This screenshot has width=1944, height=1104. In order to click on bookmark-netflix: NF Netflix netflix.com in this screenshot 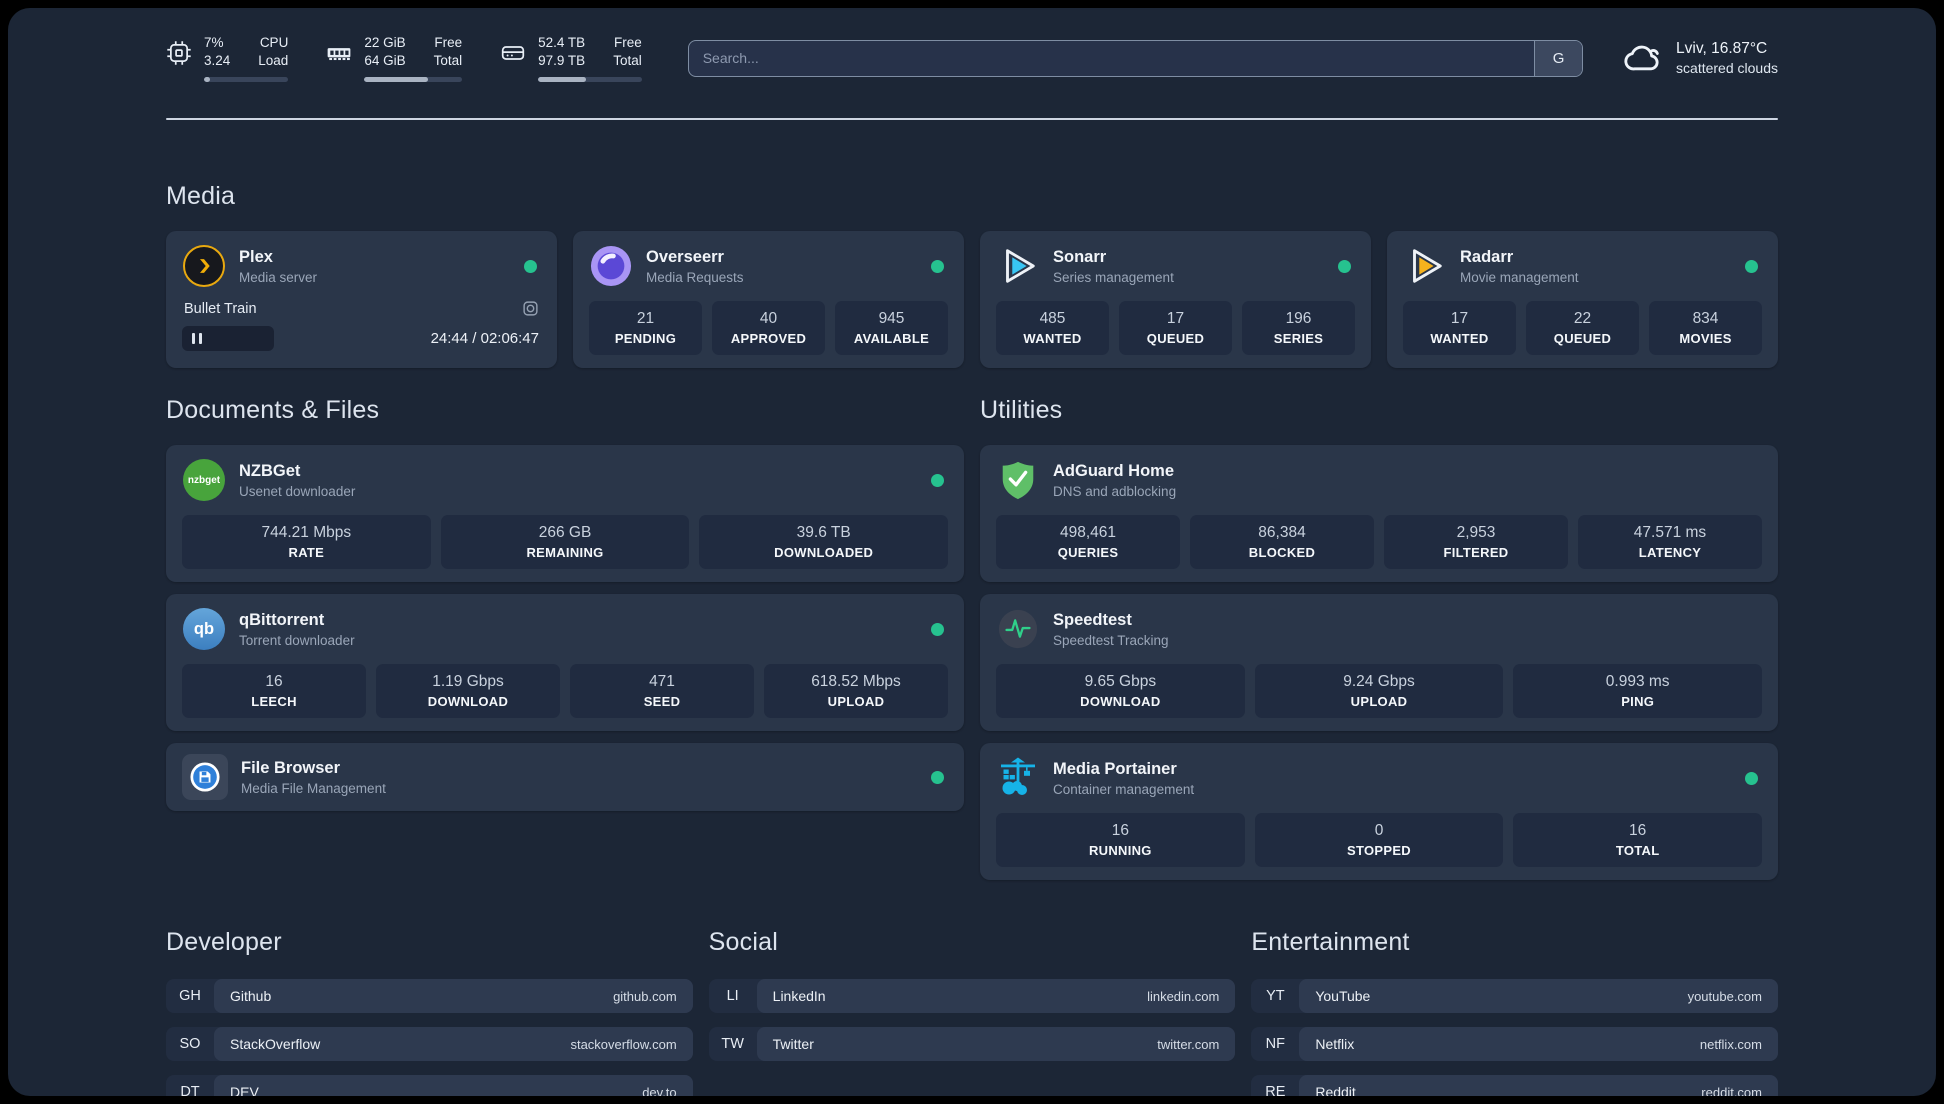, I will do `click(1514, 1044)`.